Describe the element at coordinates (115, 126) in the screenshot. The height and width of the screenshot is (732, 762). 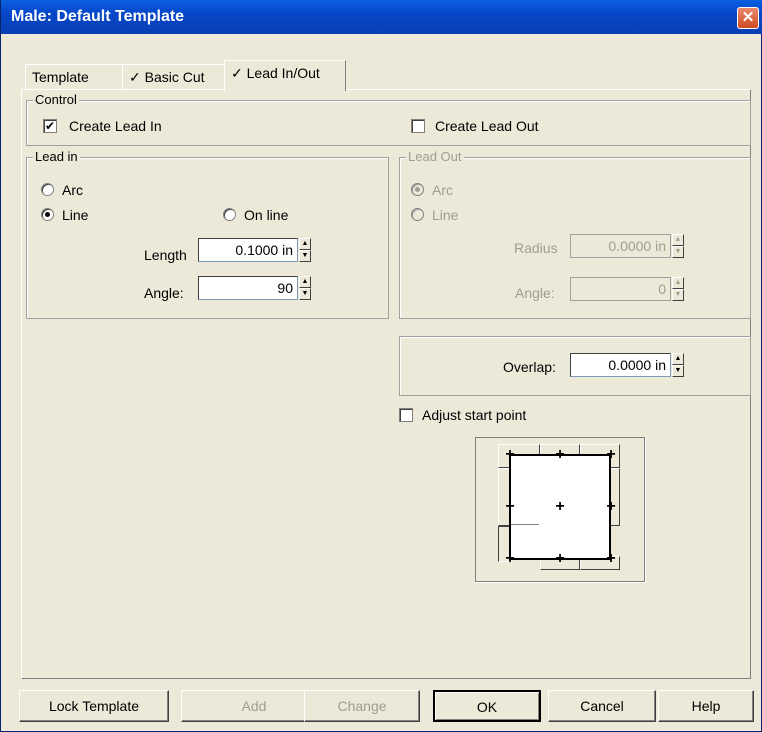
I see `create-lead-in-label: Create Lead In` at that location.